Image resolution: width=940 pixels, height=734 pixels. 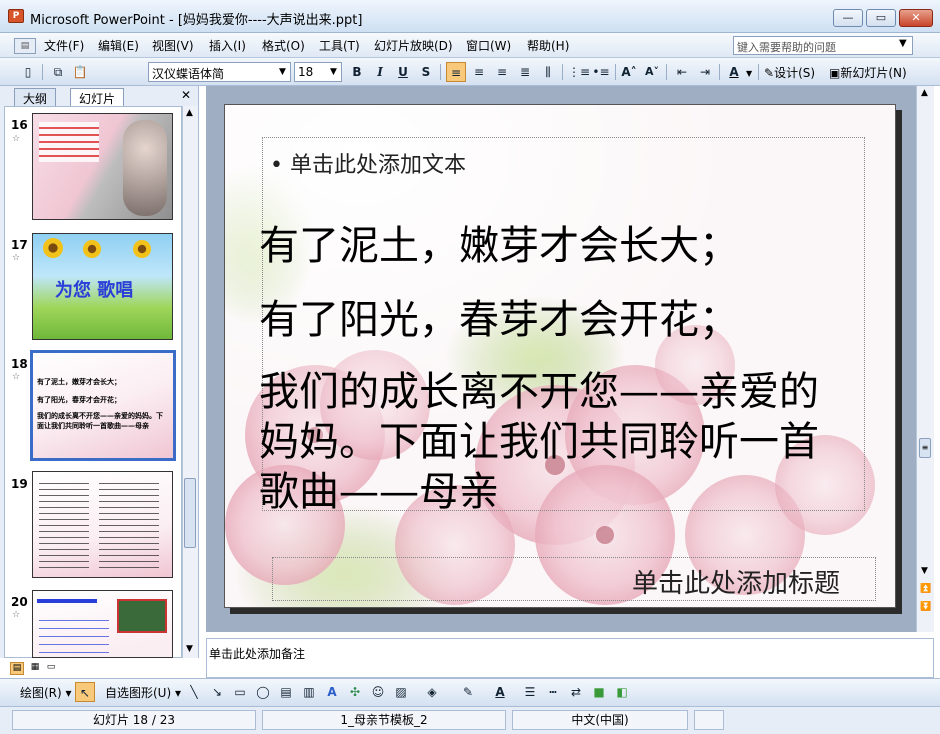 I want to click on close-icon: ✕, so click(x=186, y=95).